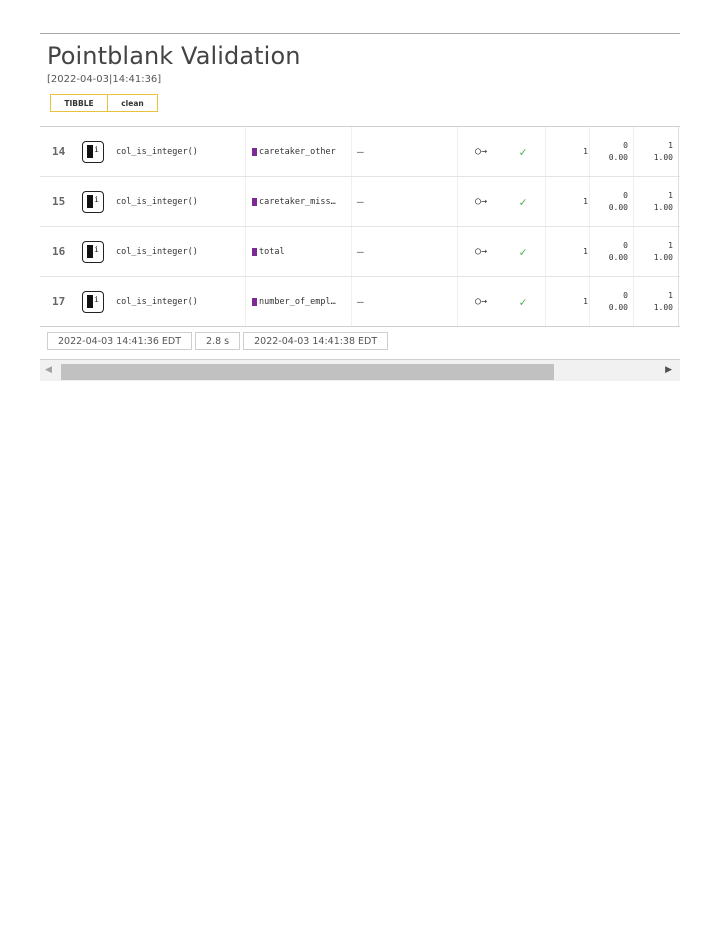 The width and height of the screenshot is (720, 931). Describe the element at coordinates (59, 201) in the screenshot. I see `step-number: 15` at that location.